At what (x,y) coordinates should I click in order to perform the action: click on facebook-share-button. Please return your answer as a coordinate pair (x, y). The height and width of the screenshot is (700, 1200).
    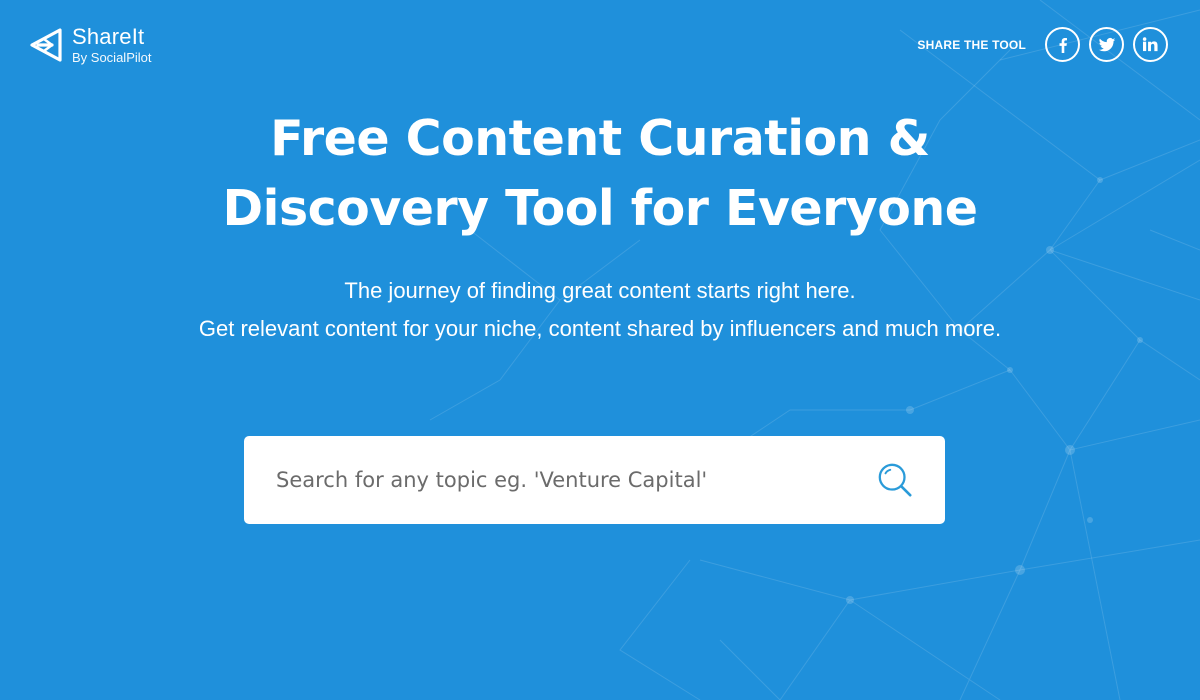
    Looking at the image, I should click on (1062, 44).